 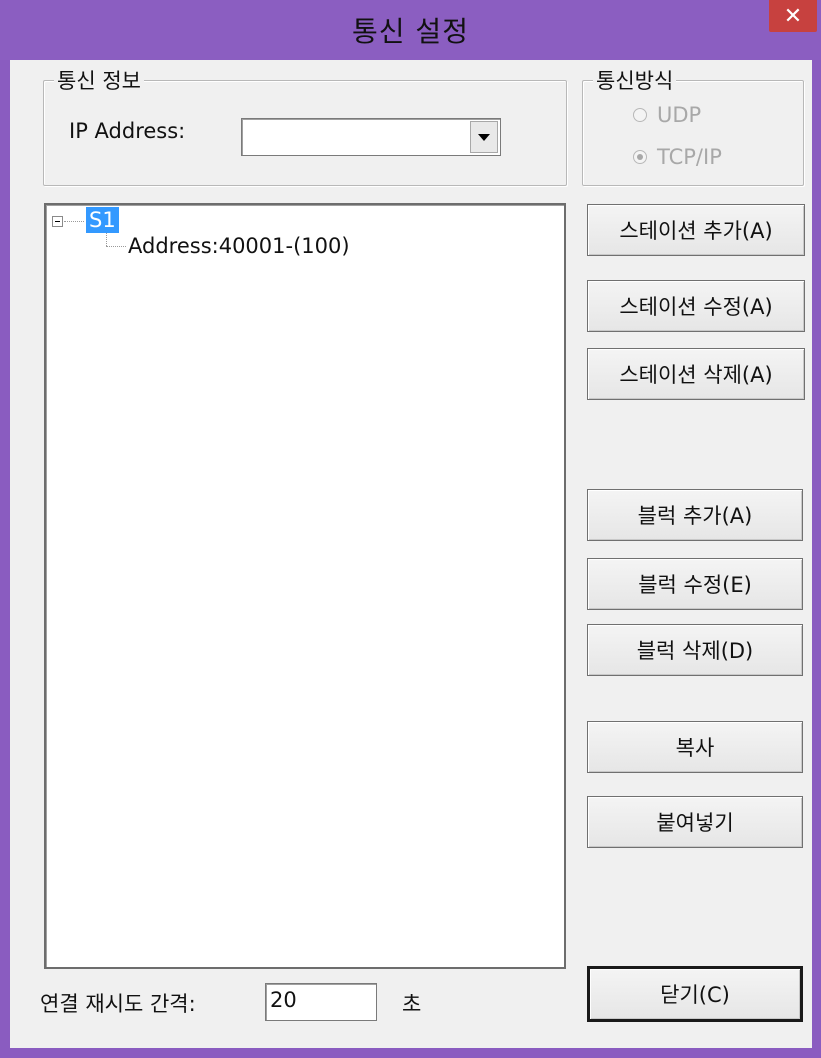 What do you see at coordinates (102, 220) in the screenshot?
I see `tree-node-station: S1` at bounding box center [102, 220].